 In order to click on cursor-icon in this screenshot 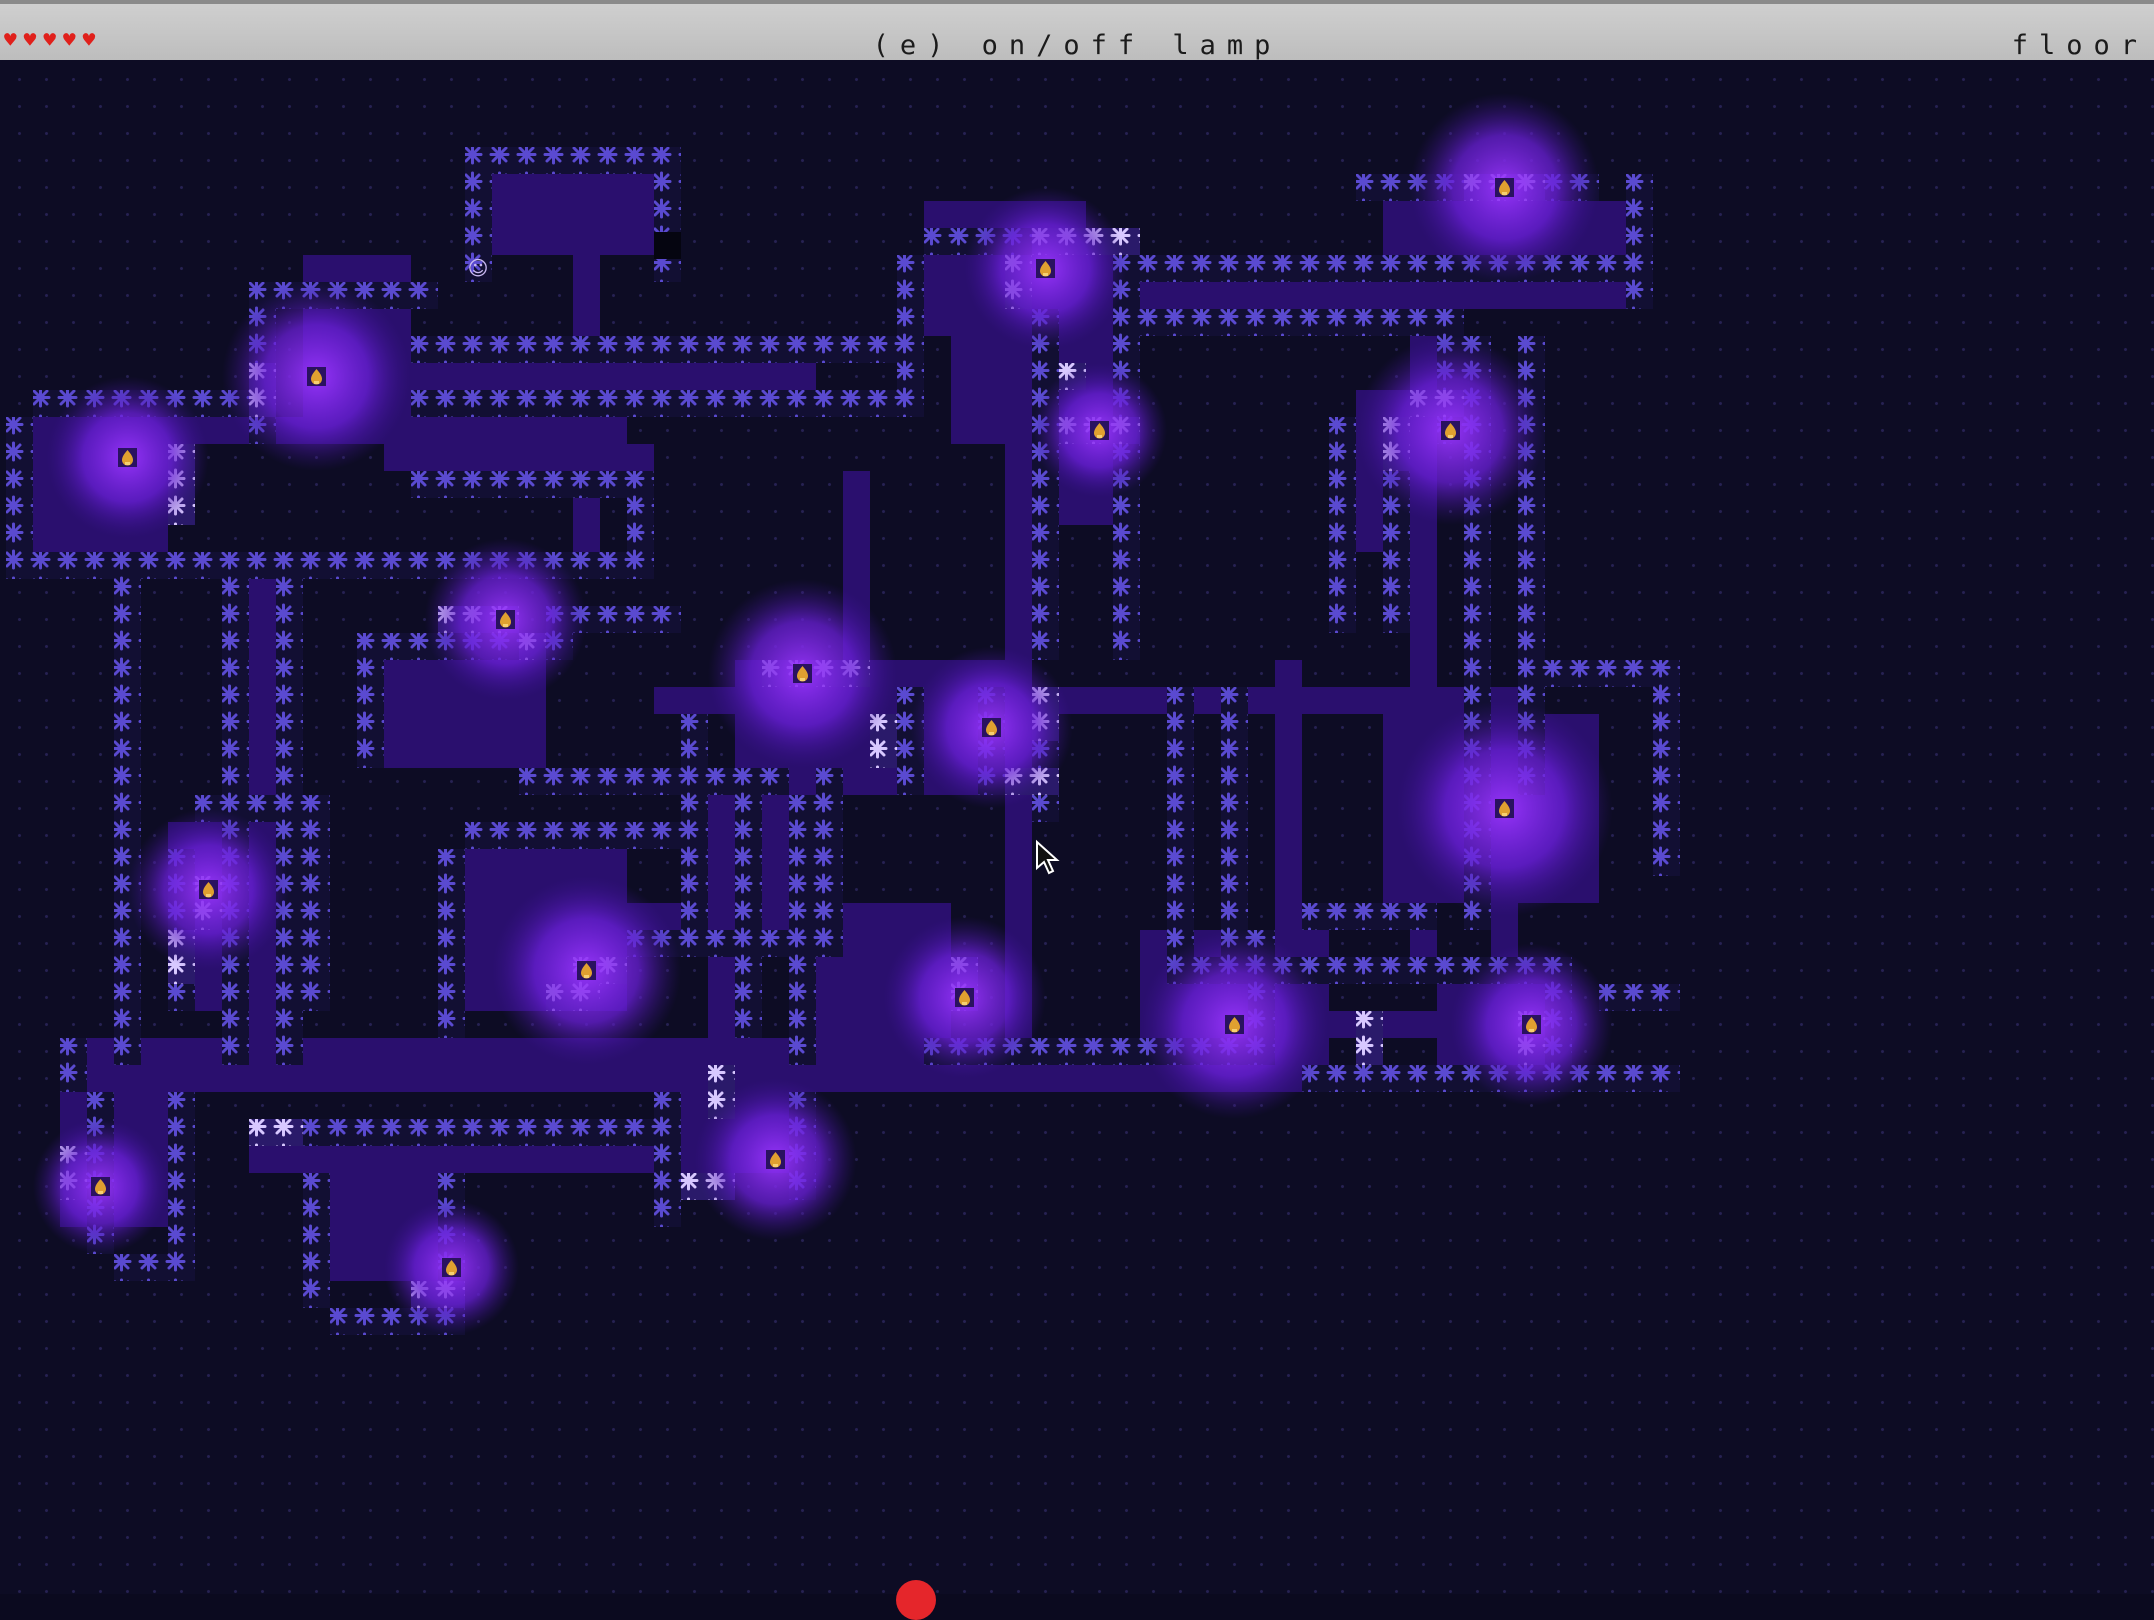, I will do `click(1048, 857)`.